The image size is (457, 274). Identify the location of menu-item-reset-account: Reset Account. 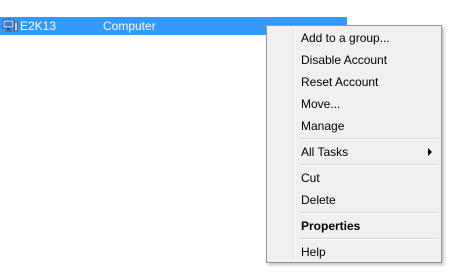
(354, 82).